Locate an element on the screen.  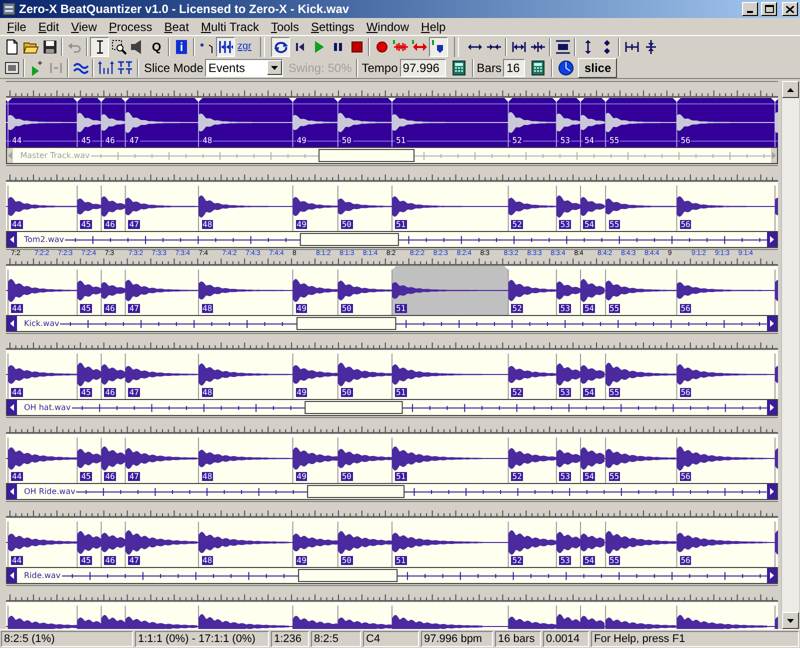
scroll-up-button is located at coordinates (790, 89).